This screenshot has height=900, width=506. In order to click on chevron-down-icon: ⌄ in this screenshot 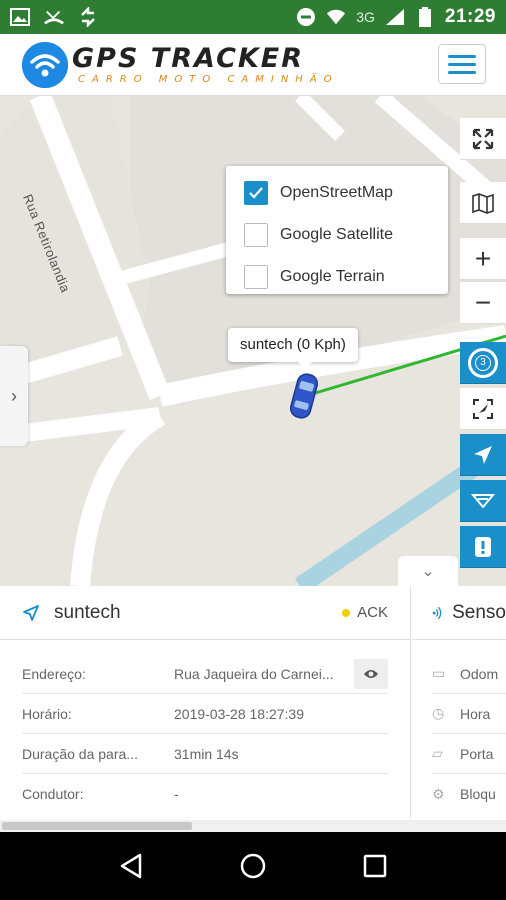, I will do `click(428, 571)`.